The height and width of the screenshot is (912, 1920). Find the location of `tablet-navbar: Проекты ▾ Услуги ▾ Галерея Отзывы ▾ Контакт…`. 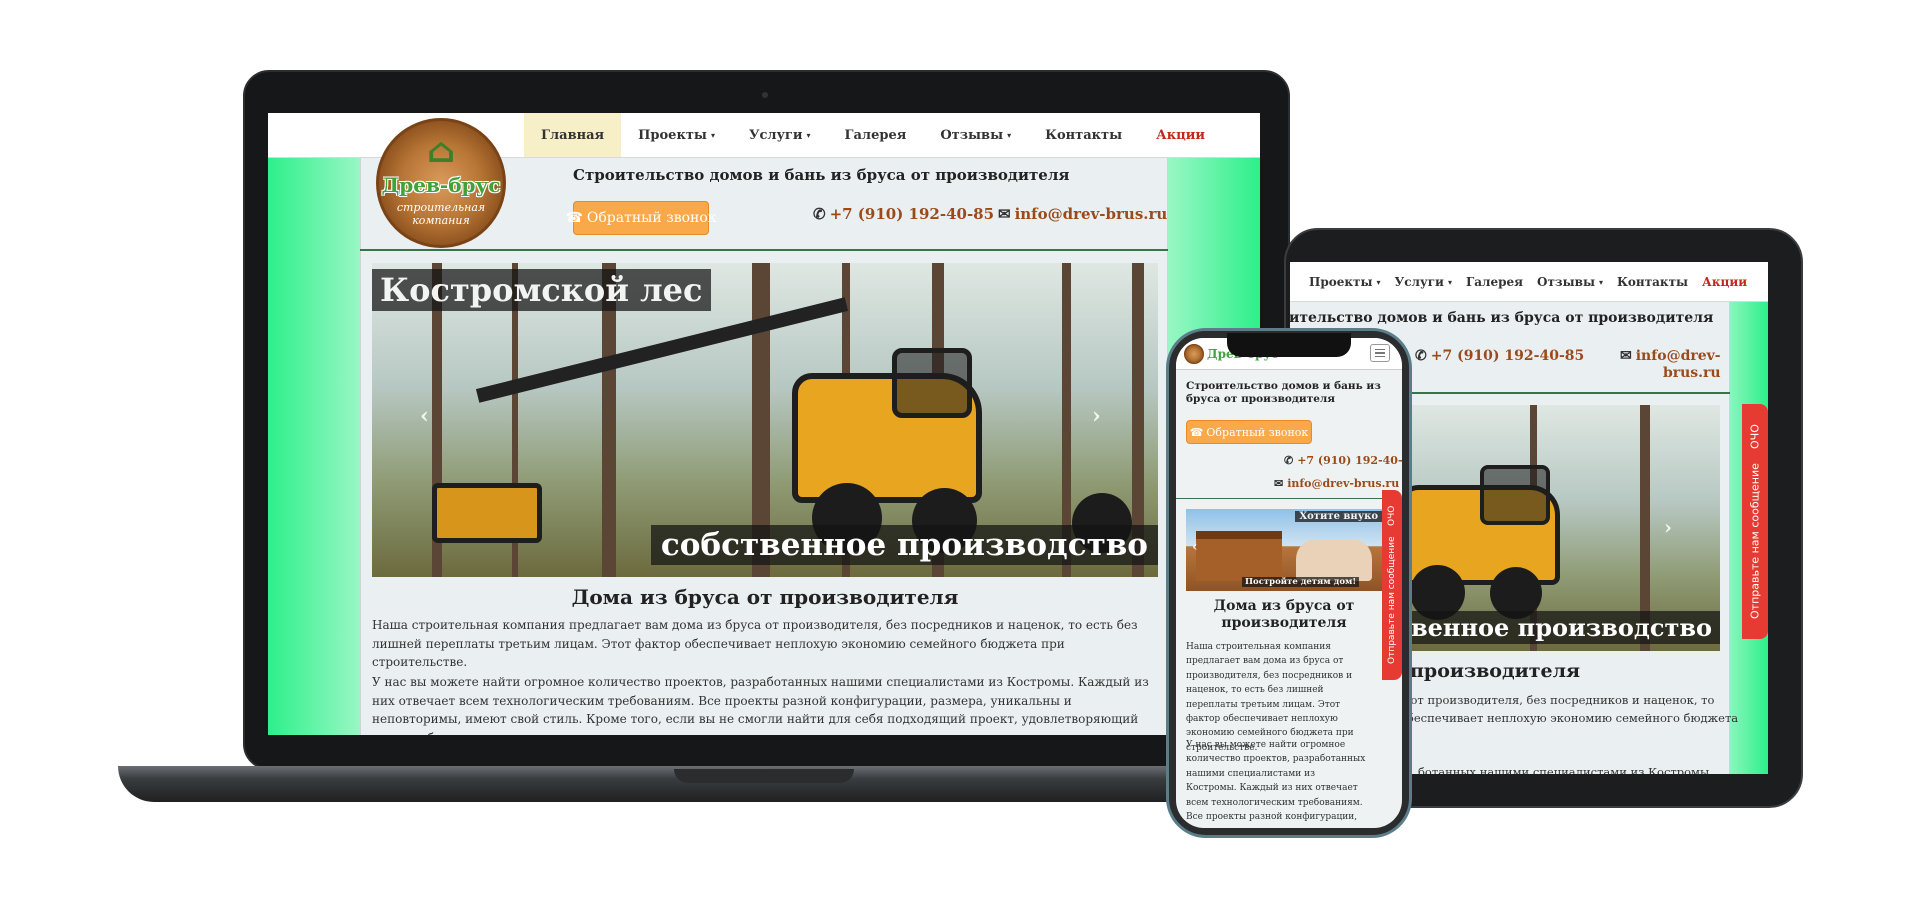

tablet-navbar: Проекты ▾ Услуги ▾ Галерея Отзывы ▾ Контакт… is located at coordinates (1529, 282).